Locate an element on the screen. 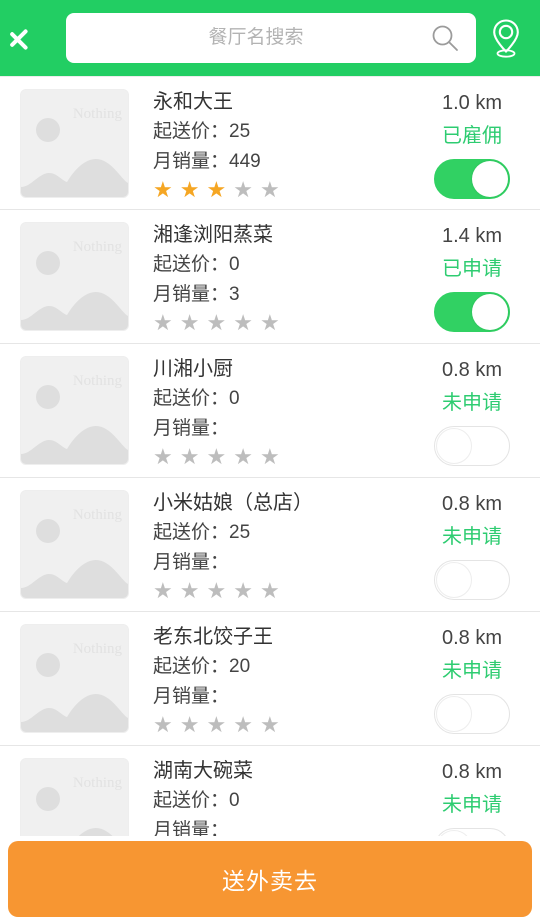 The image size is (540, 922). location-button is located at coordinates (506, 38).